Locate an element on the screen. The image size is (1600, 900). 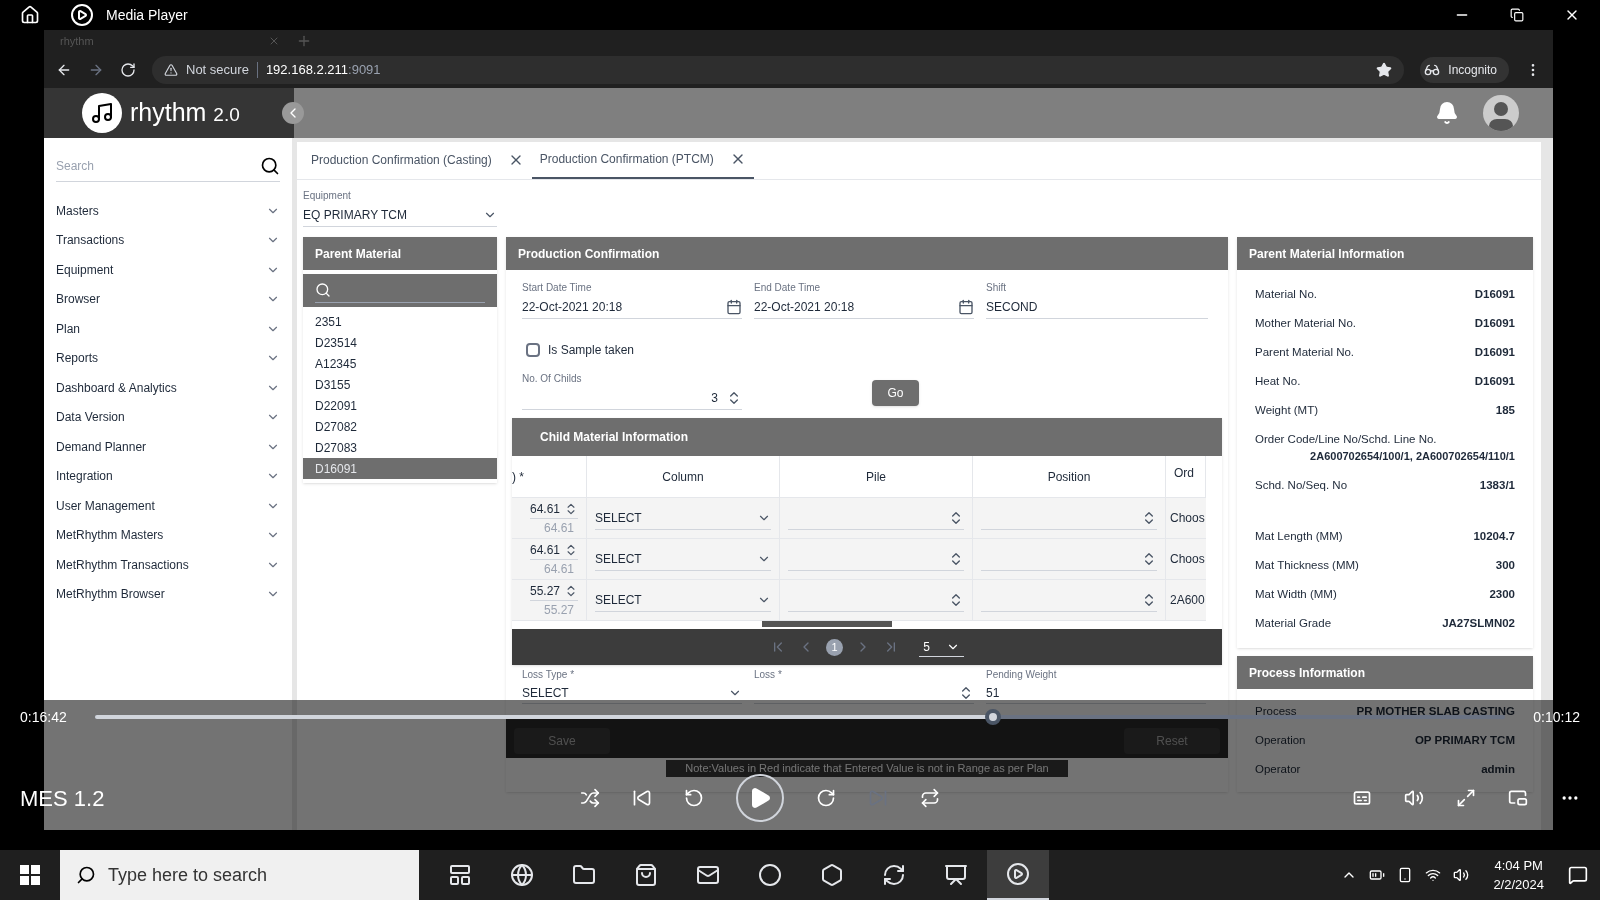
sidebar-item: Demand Planner is located at coordinates (168, 447).